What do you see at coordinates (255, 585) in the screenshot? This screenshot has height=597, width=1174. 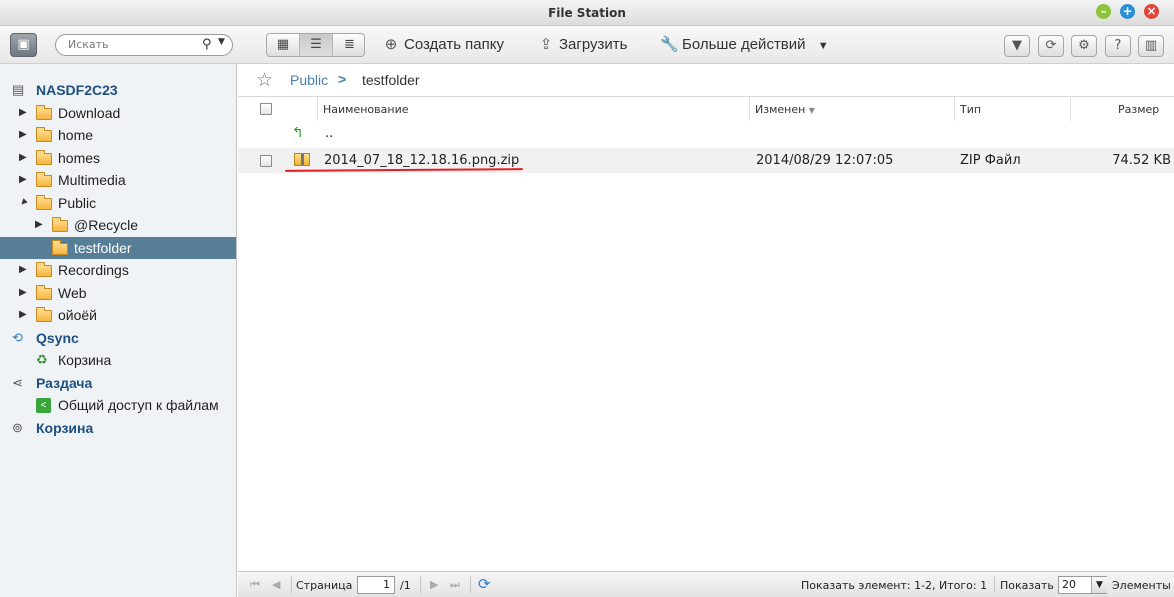 I see `first-page-icon: ⏮` at bounding box center [255, 585].